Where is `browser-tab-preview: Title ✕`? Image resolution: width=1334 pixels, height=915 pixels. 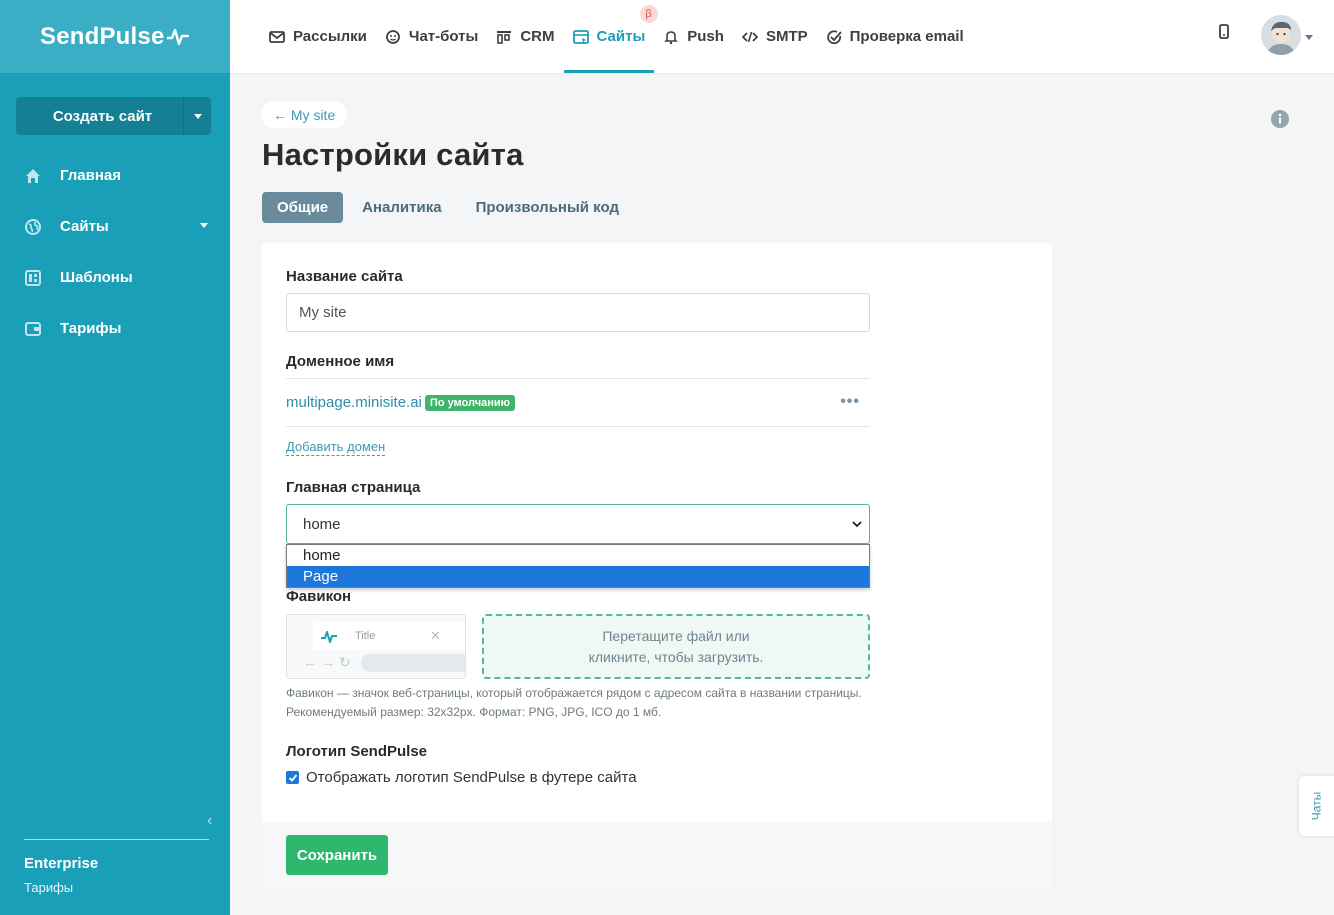 browser-tab-preview: Title ✕ is located at coordinates (389, 636).